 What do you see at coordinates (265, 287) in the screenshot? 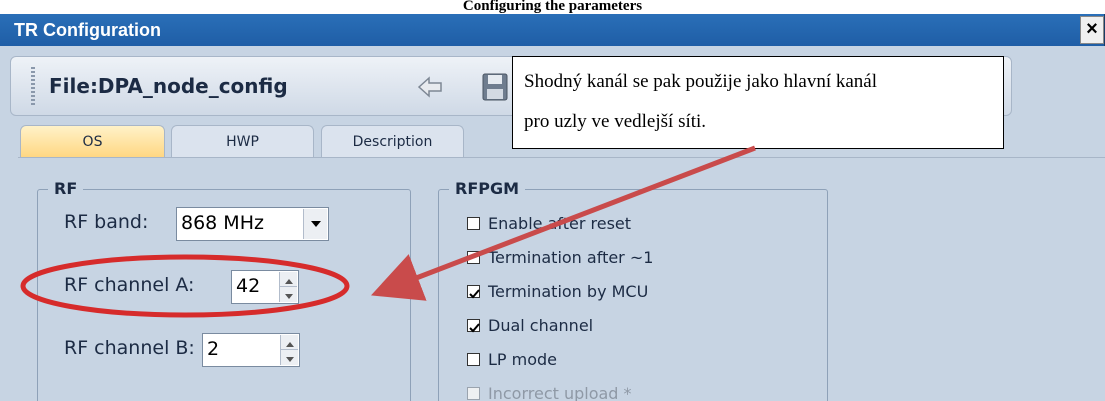
I see `rf-channel-a-spinner: 42` at bounding box center [265, 287].